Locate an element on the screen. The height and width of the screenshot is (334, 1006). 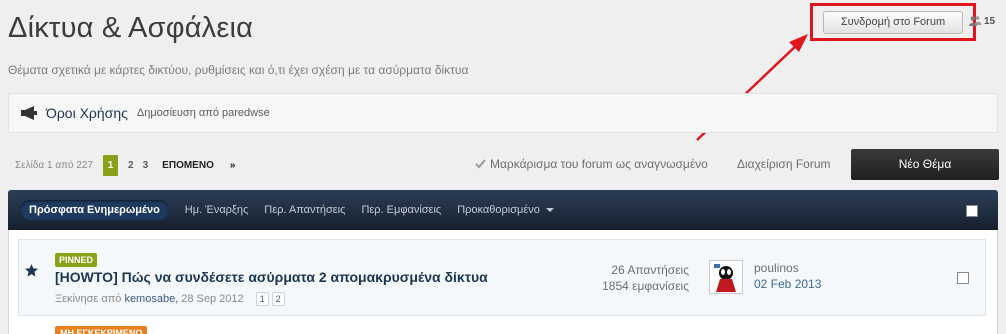
tab-most-replies: Περ. Απαντήσεις is located at coordinates (304, 210).